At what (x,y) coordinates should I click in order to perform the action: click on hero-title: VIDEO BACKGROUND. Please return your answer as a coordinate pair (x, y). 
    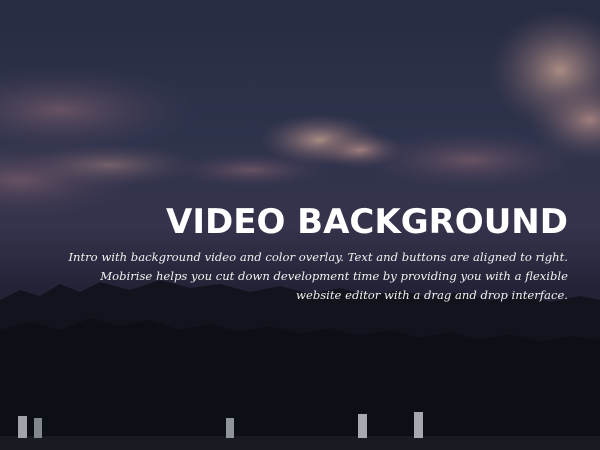
    Looking at the image, I should click on (367, 222).